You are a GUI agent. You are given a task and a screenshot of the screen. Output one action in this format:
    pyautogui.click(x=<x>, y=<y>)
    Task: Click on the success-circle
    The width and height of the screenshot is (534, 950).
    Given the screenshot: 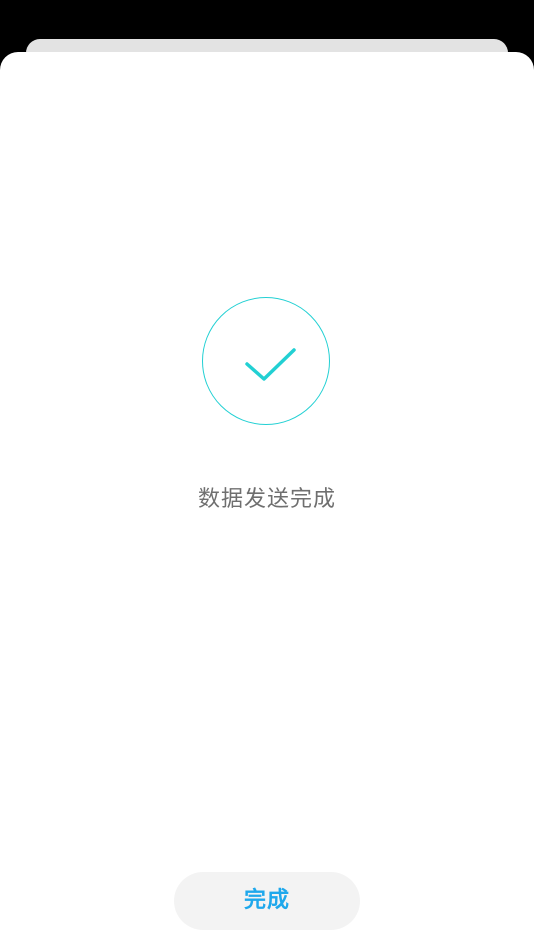 What is the action you would take?
    pyautogui.click(x=266, y=361)
    